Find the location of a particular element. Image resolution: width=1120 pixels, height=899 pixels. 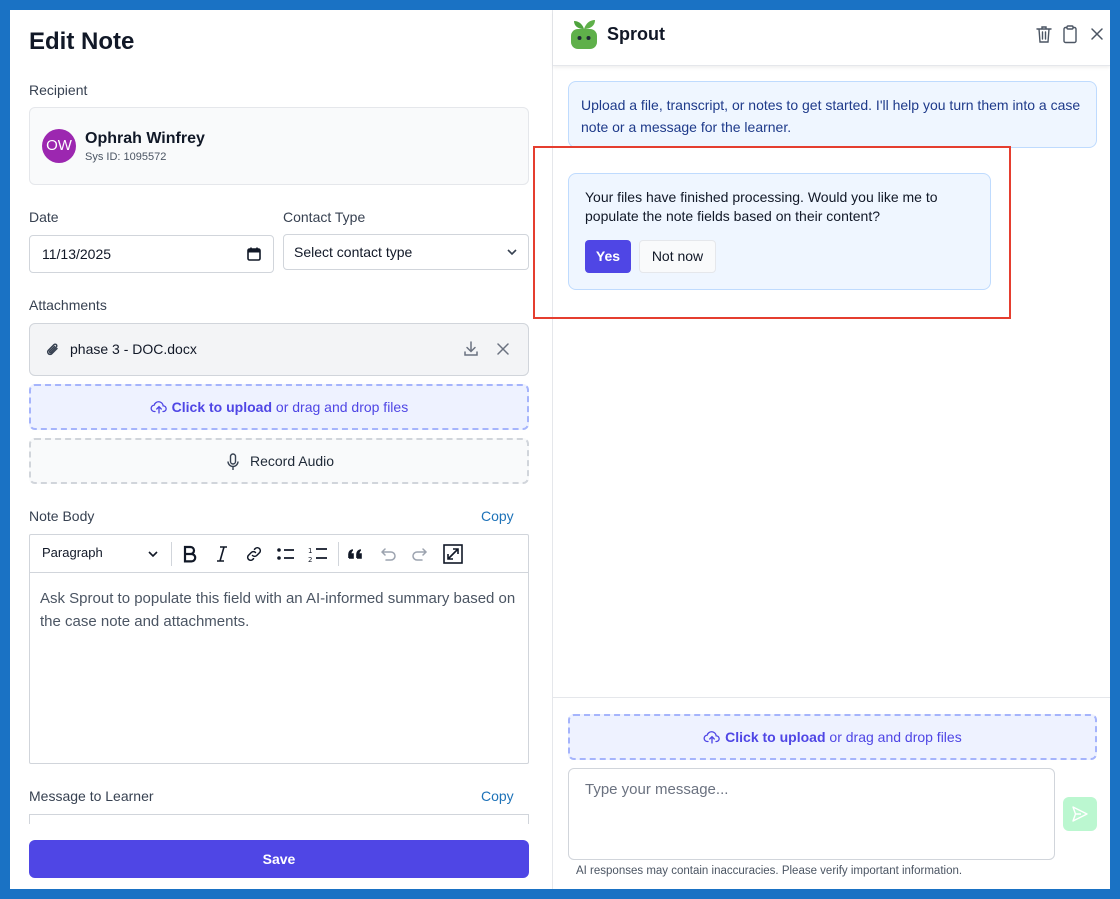

avatar: OW is located at coordinates (59, 146).